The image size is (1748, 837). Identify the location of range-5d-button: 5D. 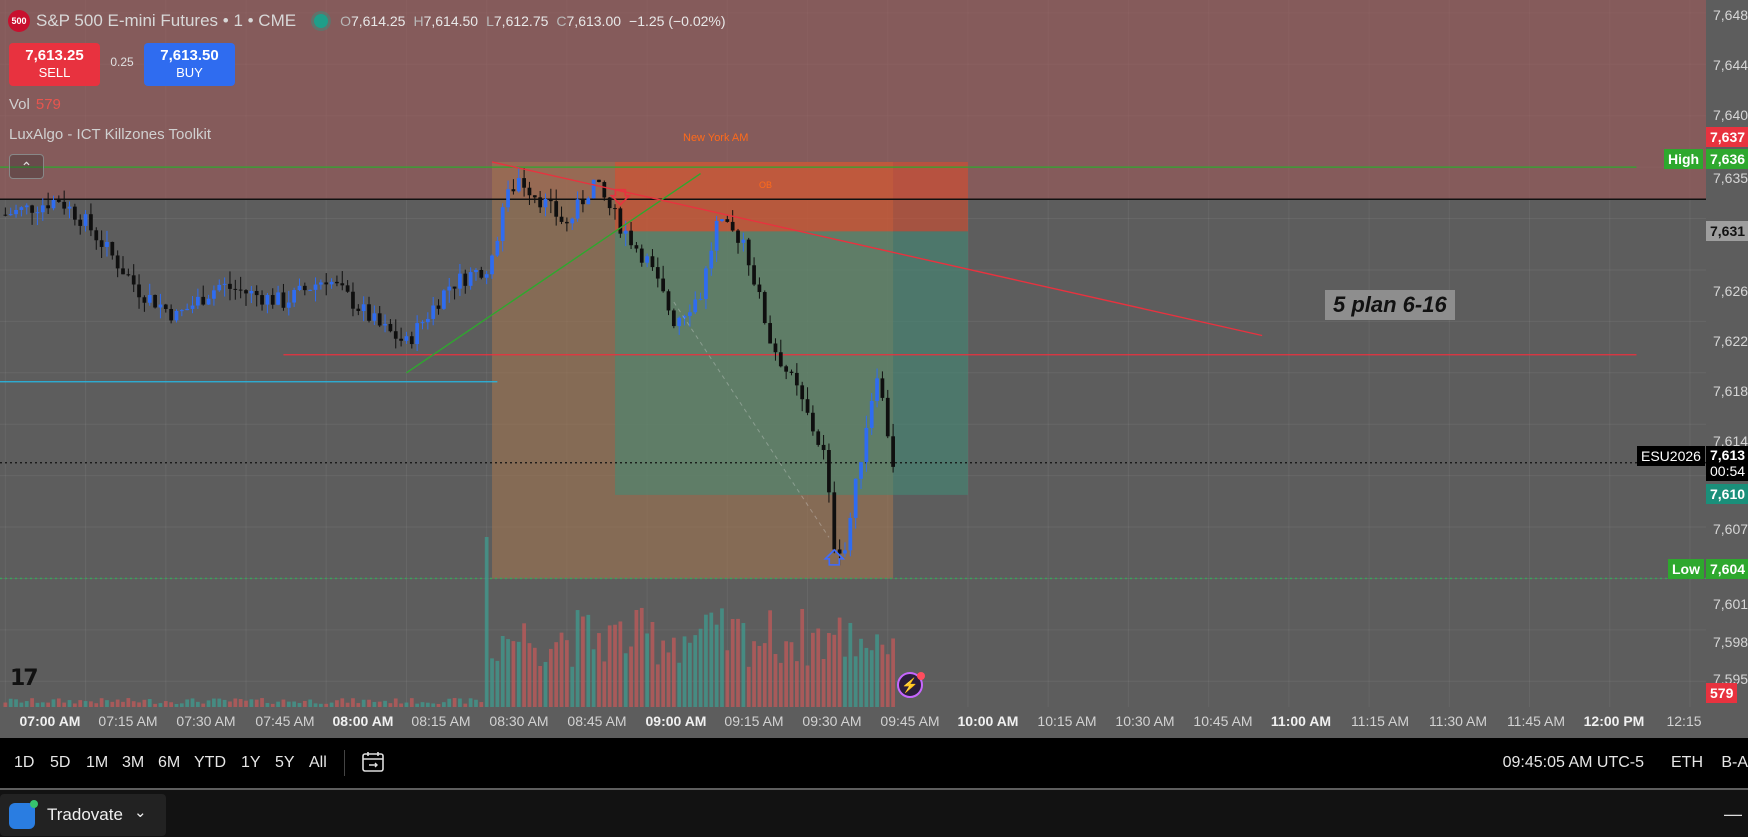
(60, 763).